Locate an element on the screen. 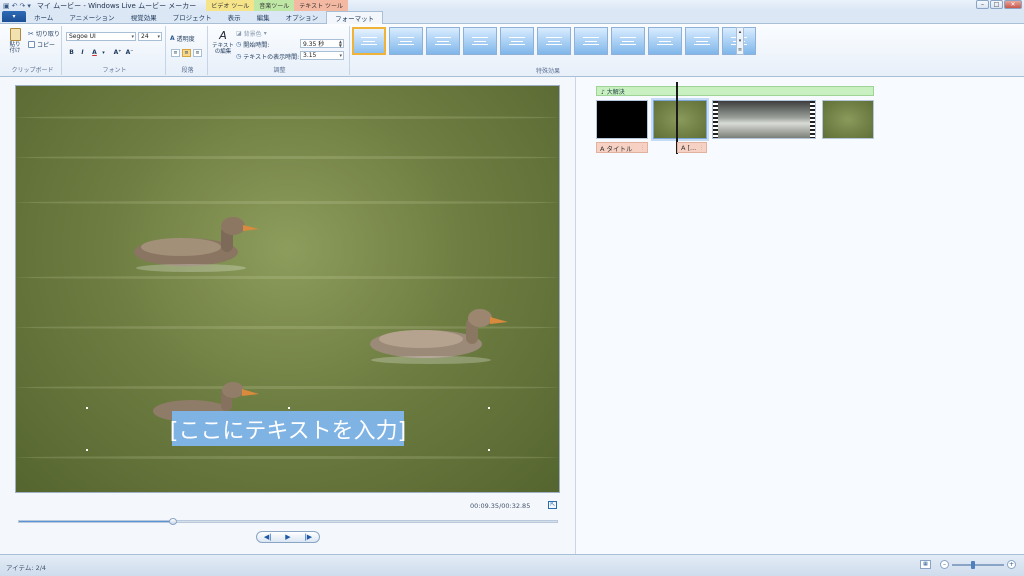 Image resolution: width=1024 pixels, height=576 pixels. context-tab-text-tools: テキスト ツール is located at coordinates (321, 5).